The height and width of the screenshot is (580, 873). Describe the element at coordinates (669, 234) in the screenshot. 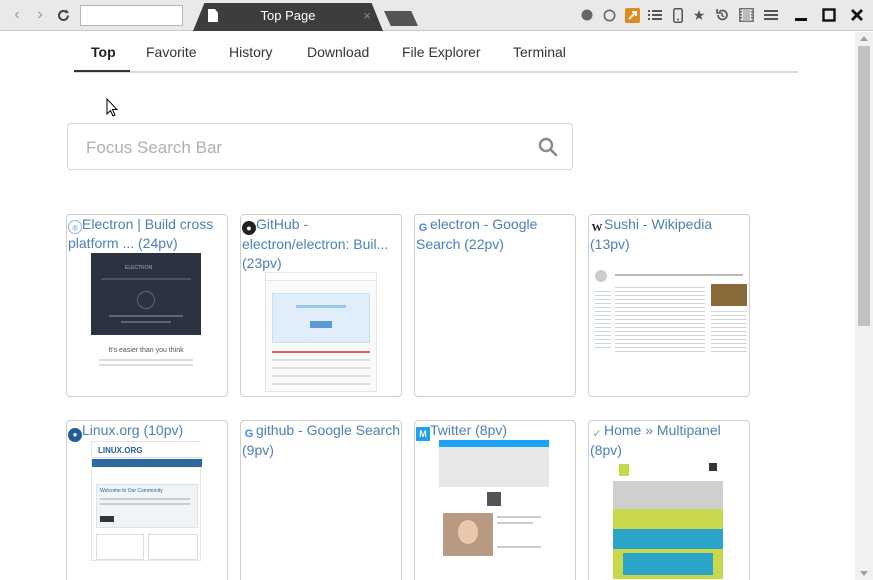

I see `card-title-link: W Sushi - Wikipedia (13pv)` at that location.